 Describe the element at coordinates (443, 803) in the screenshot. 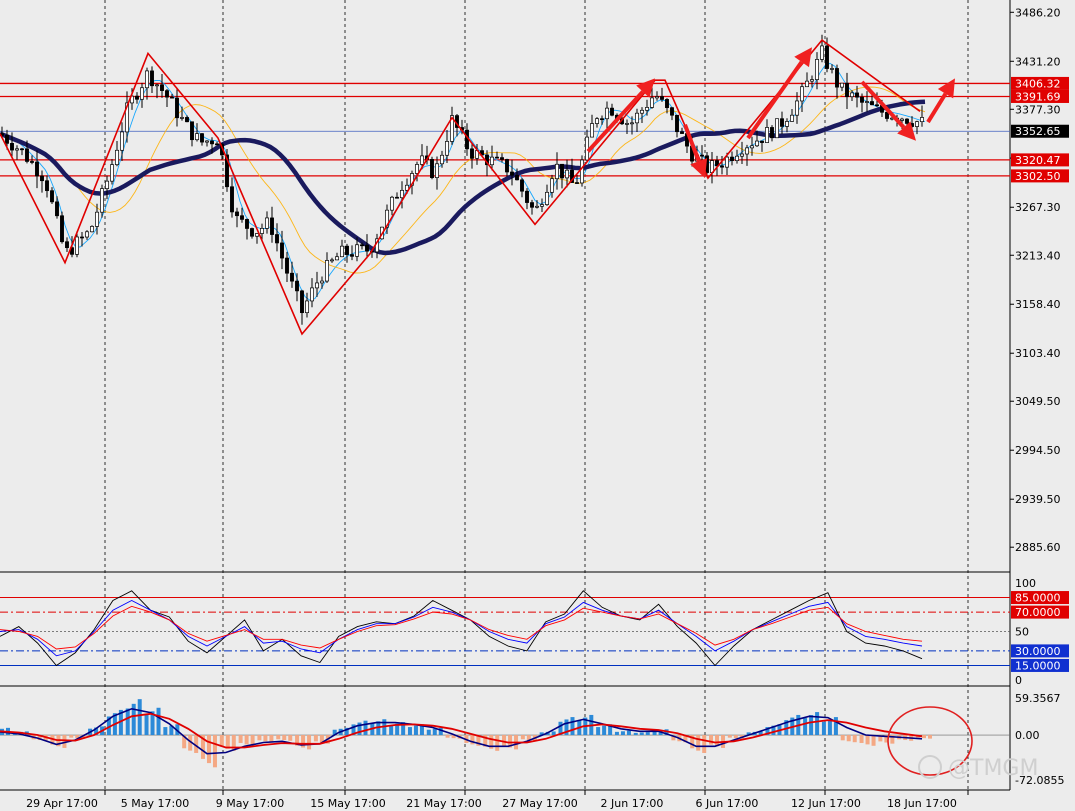

I see `x-tick-label: 21 May 17:00` at that location.